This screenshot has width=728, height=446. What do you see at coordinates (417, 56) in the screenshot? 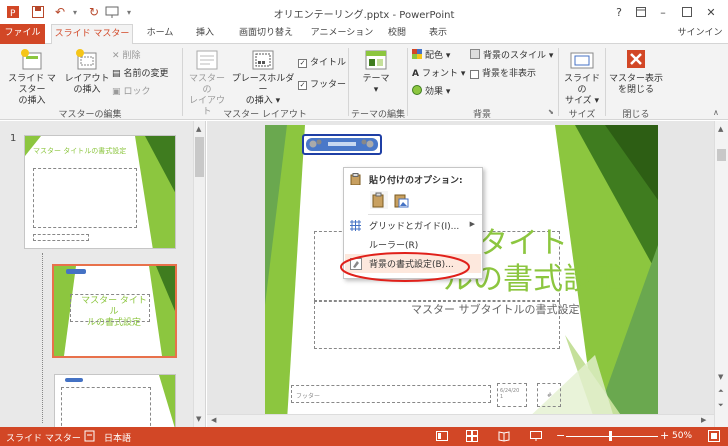
I see `colors-icon` at bounding box center [417, 56].